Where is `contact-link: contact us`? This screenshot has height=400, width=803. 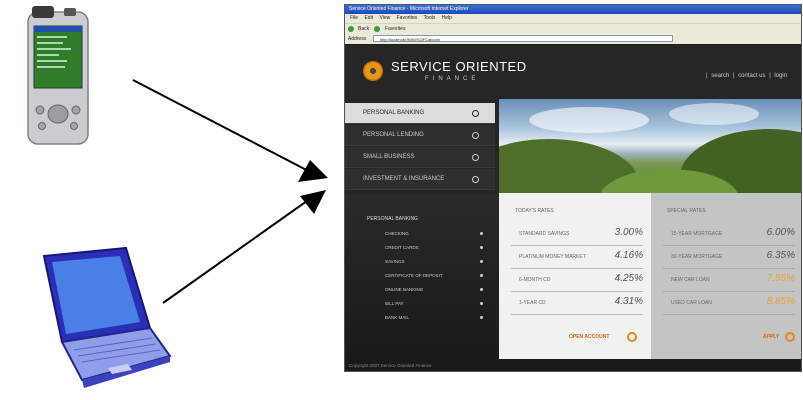
contact-link: contact us is located at coordinates (751, 76).